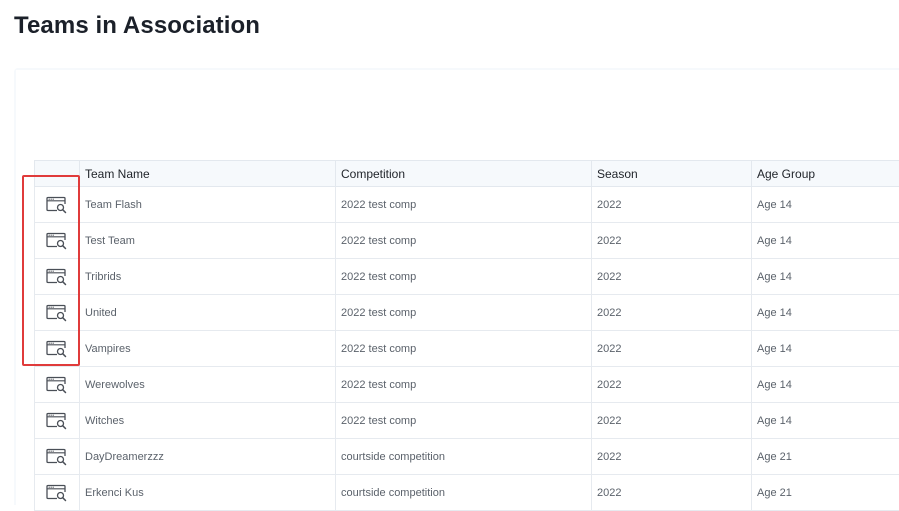 This screenshot has width=899, height=511. I want to click on table-row: Test Team2022 test comp2022Age 14, so click(467, 241).